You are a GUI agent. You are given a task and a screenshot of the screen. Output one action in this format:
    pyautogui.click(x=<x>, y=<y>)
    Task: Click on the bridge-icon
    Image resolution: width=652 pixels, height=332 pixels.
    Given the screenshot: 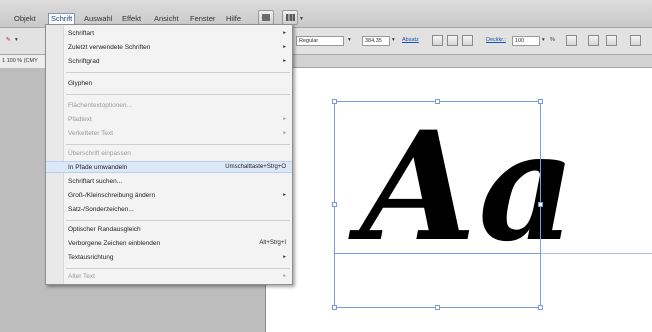 What is the action you would take?
    pyautogui.click(x=266, y=17)
    